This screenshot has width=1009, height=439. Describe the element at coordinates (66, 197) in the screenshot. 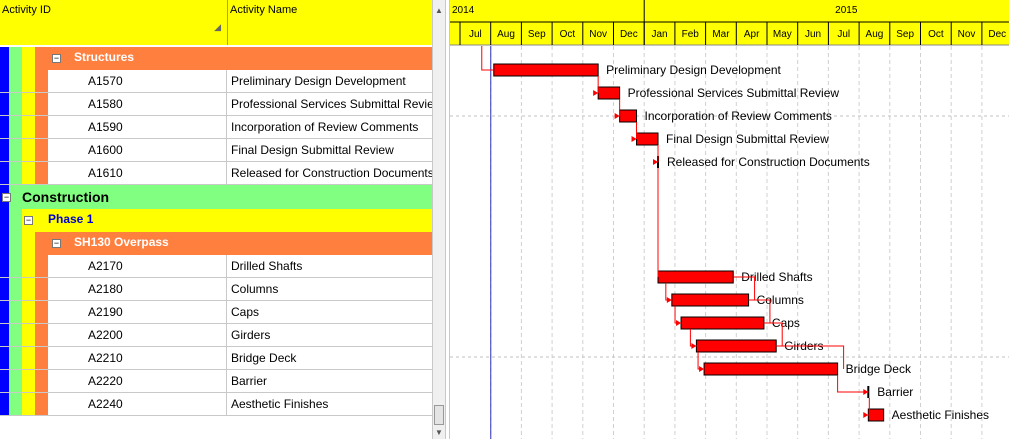

I see `wbs-label: Construction` at that location.